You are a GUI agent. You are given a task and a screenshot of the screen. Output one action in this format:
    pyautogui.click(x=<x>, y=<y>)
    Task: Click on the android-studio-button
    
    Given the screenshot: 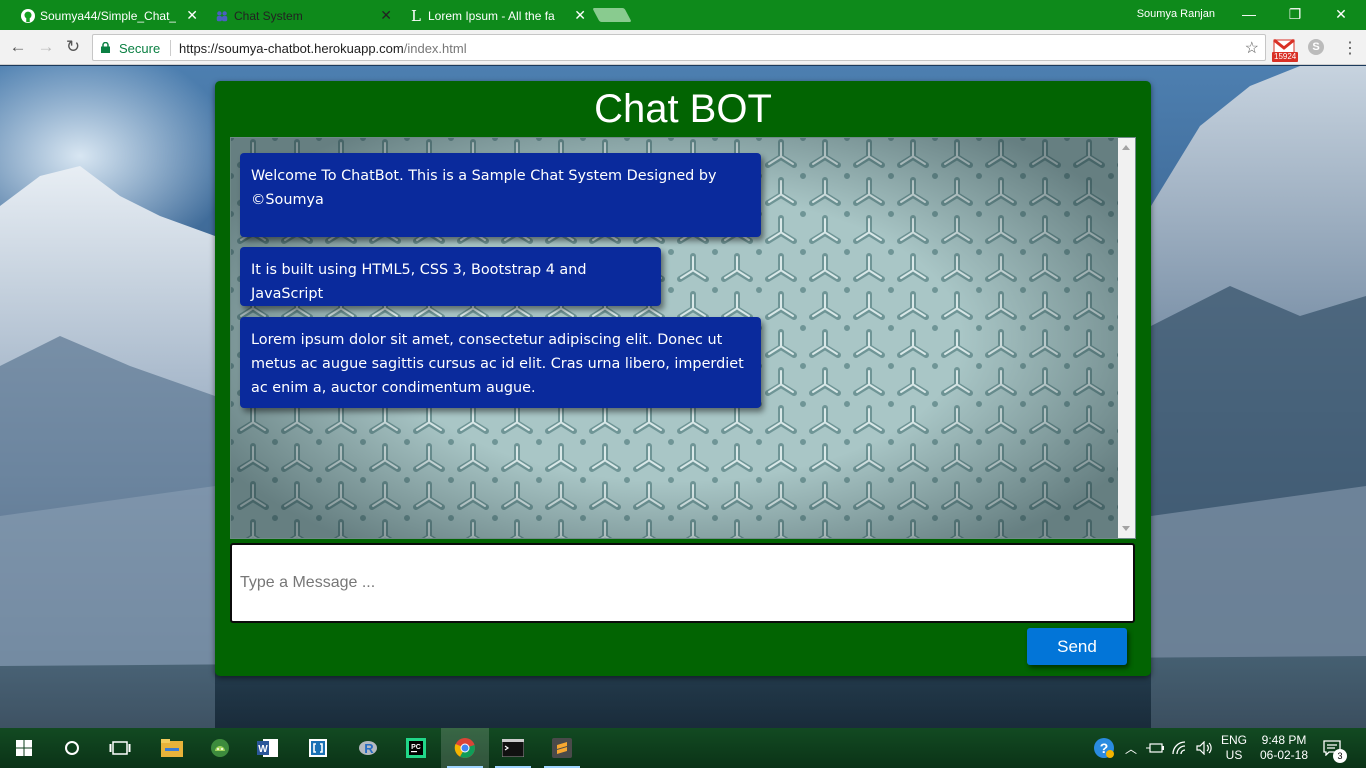 What is the action you would take?
    pyautogui.click(x=220, y=748)
    